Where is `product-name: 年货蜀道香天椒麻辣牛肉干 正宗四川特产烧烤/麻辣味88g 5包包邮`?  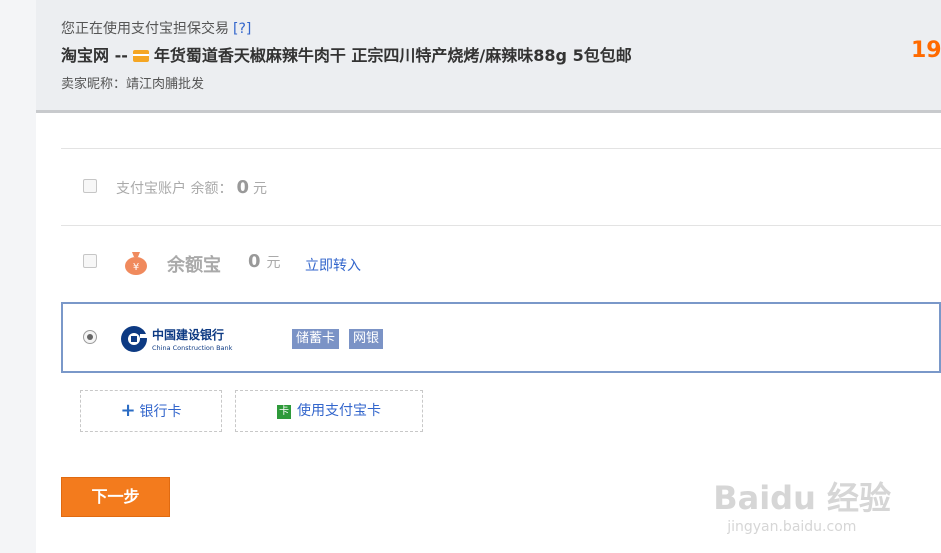 product-name: 年货蜀道香天椒麻辣牛肉干 正宗四川特产烧烤/麻辣味88g 5包包邮 is located at coordinates (392, 55).